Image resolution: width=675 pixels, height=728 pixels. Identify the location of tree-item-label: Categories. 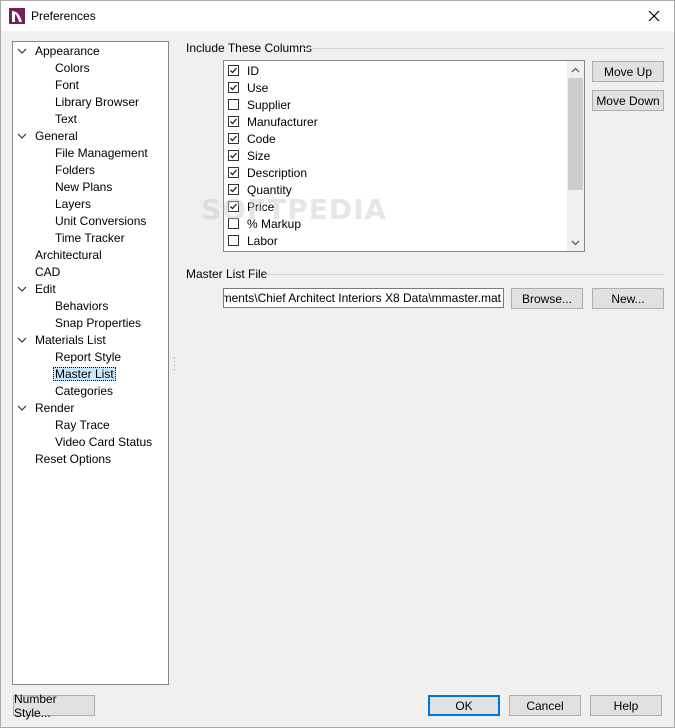
(84, 391).